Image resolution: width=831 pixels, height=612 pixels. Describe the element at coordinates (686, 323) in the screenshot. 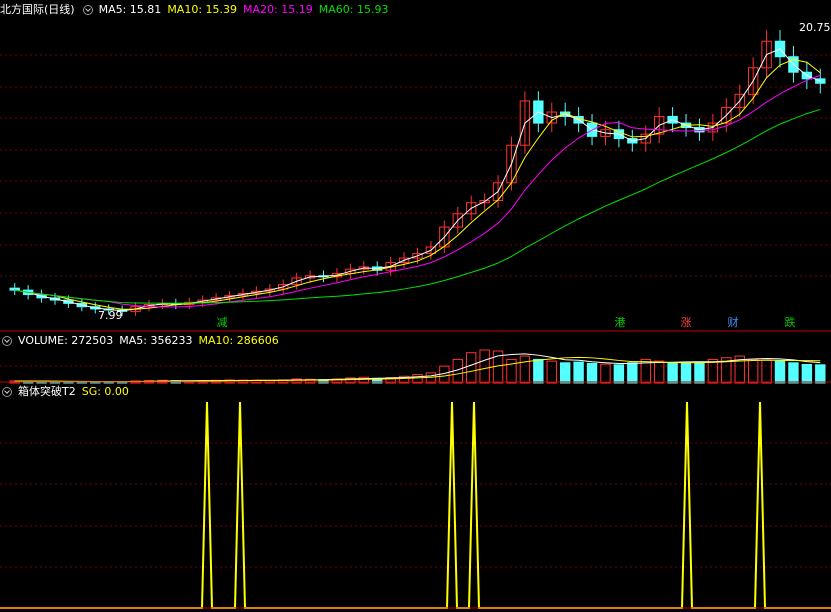

I see `event-marker-2: 涨` at that location.